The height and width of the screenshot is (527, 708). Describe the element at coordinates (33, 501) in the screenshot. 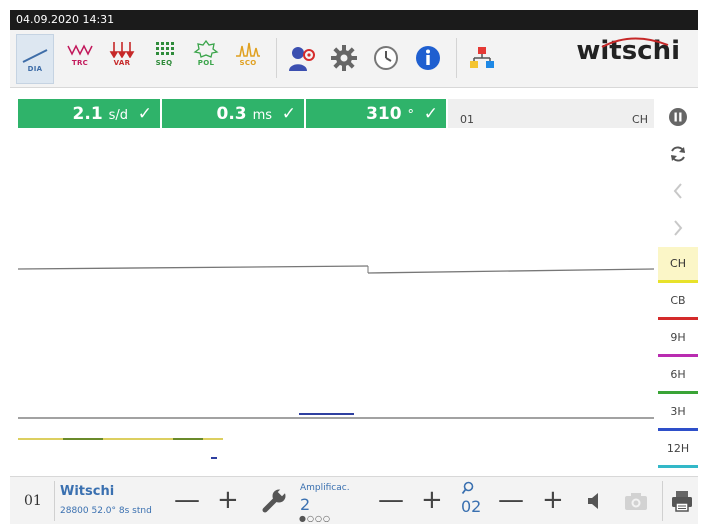

I see `measurement-id: 01` at that location.